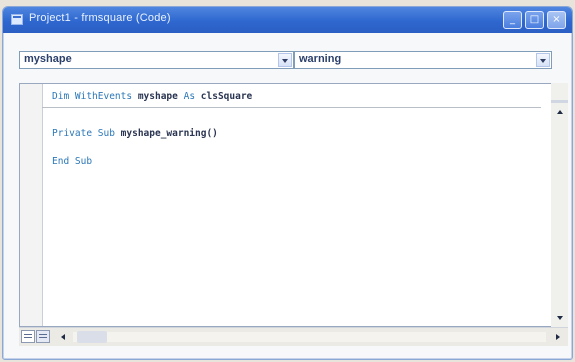  I want to click on object-dropdown-value: myshape, so click(48, 59).